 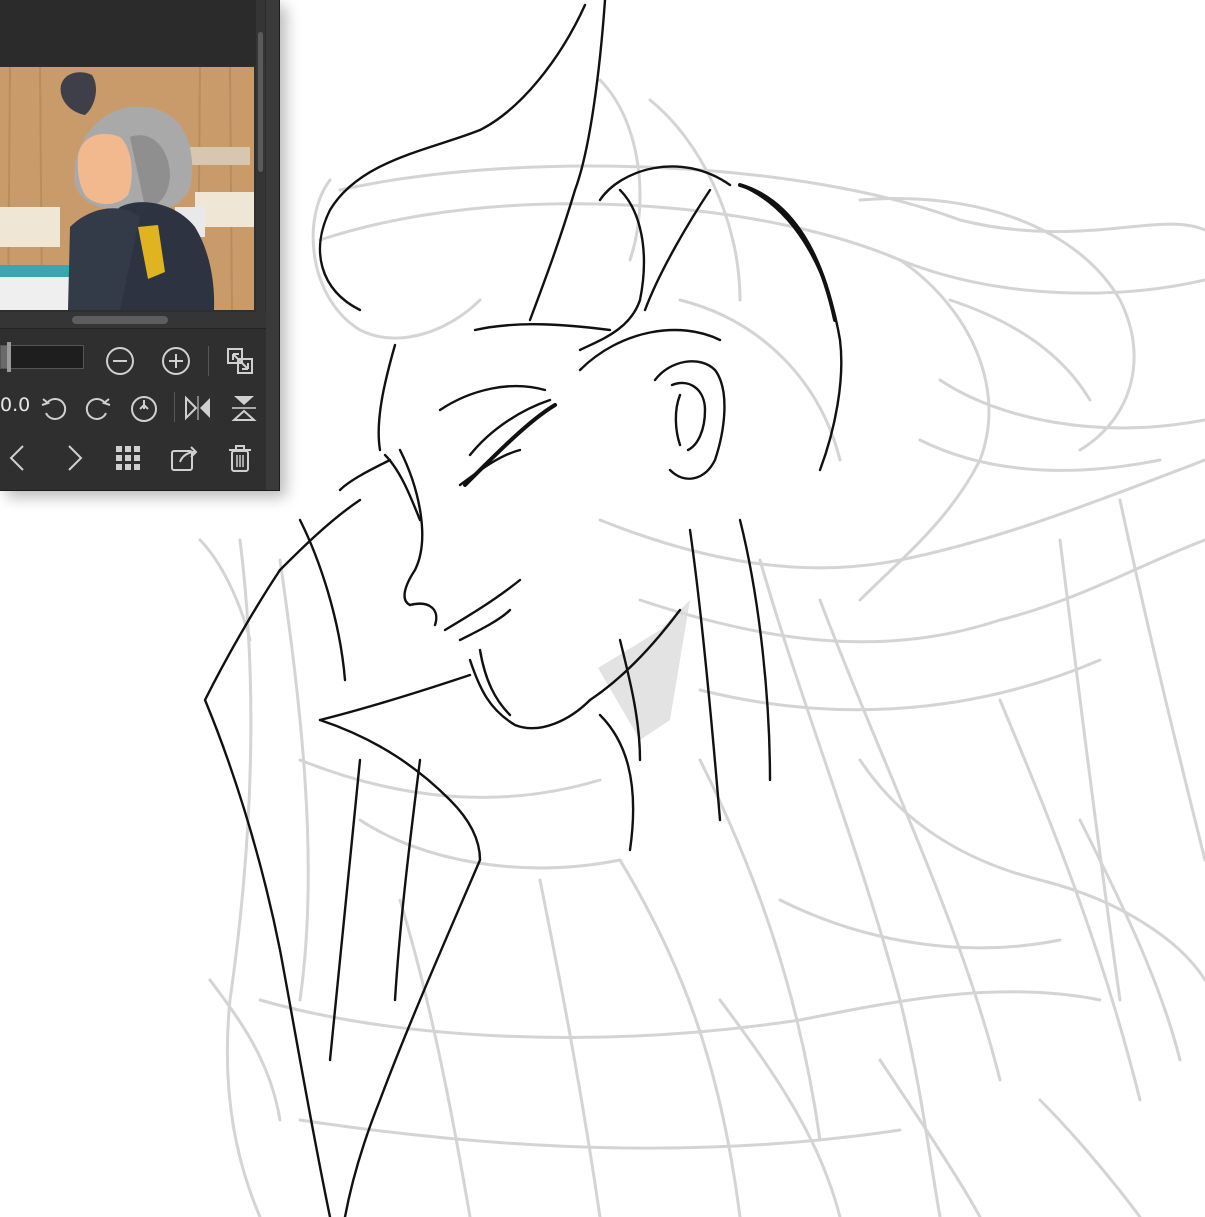 I want to click on zoom-in-icon, so click(x=176, y=361).